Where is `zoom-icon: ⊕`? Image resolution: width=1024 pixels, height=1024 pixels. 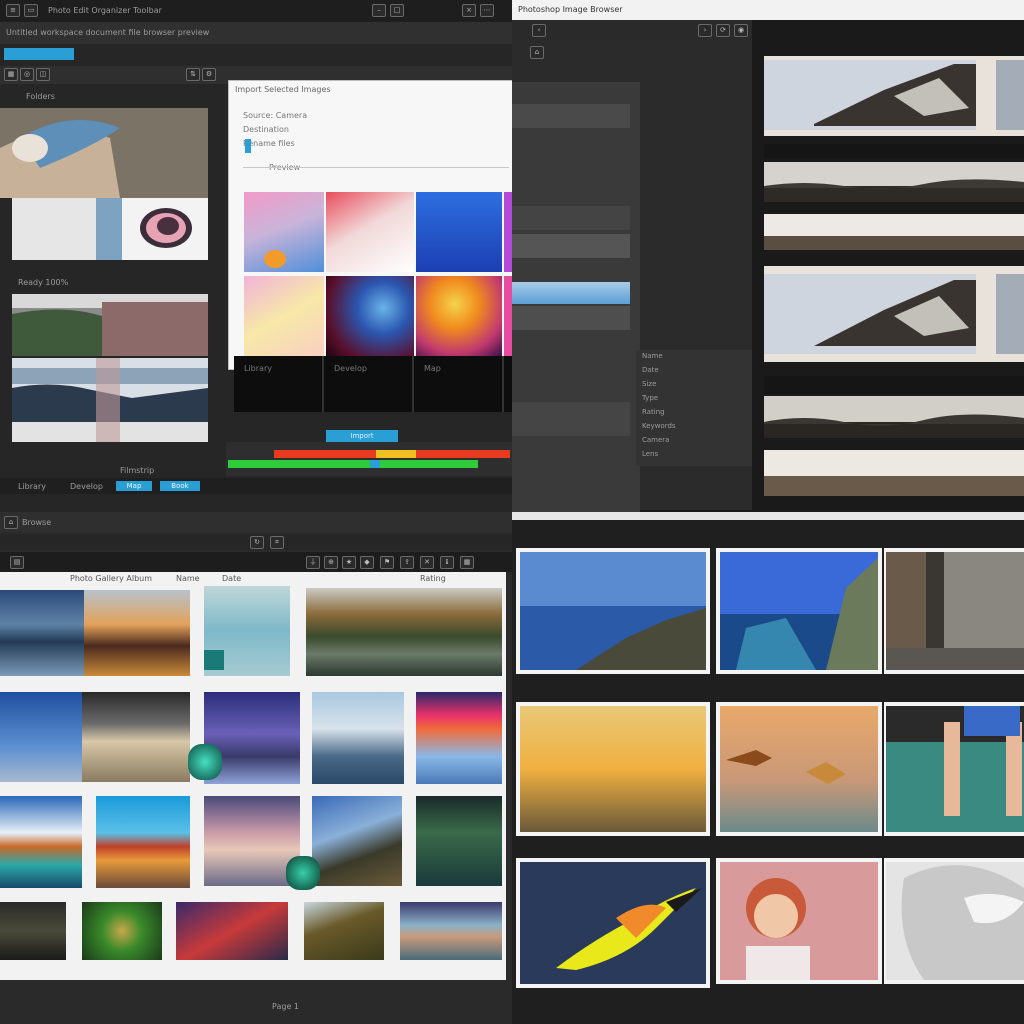 zoom-icon: ⊕ is located at coordinates (331, 562).